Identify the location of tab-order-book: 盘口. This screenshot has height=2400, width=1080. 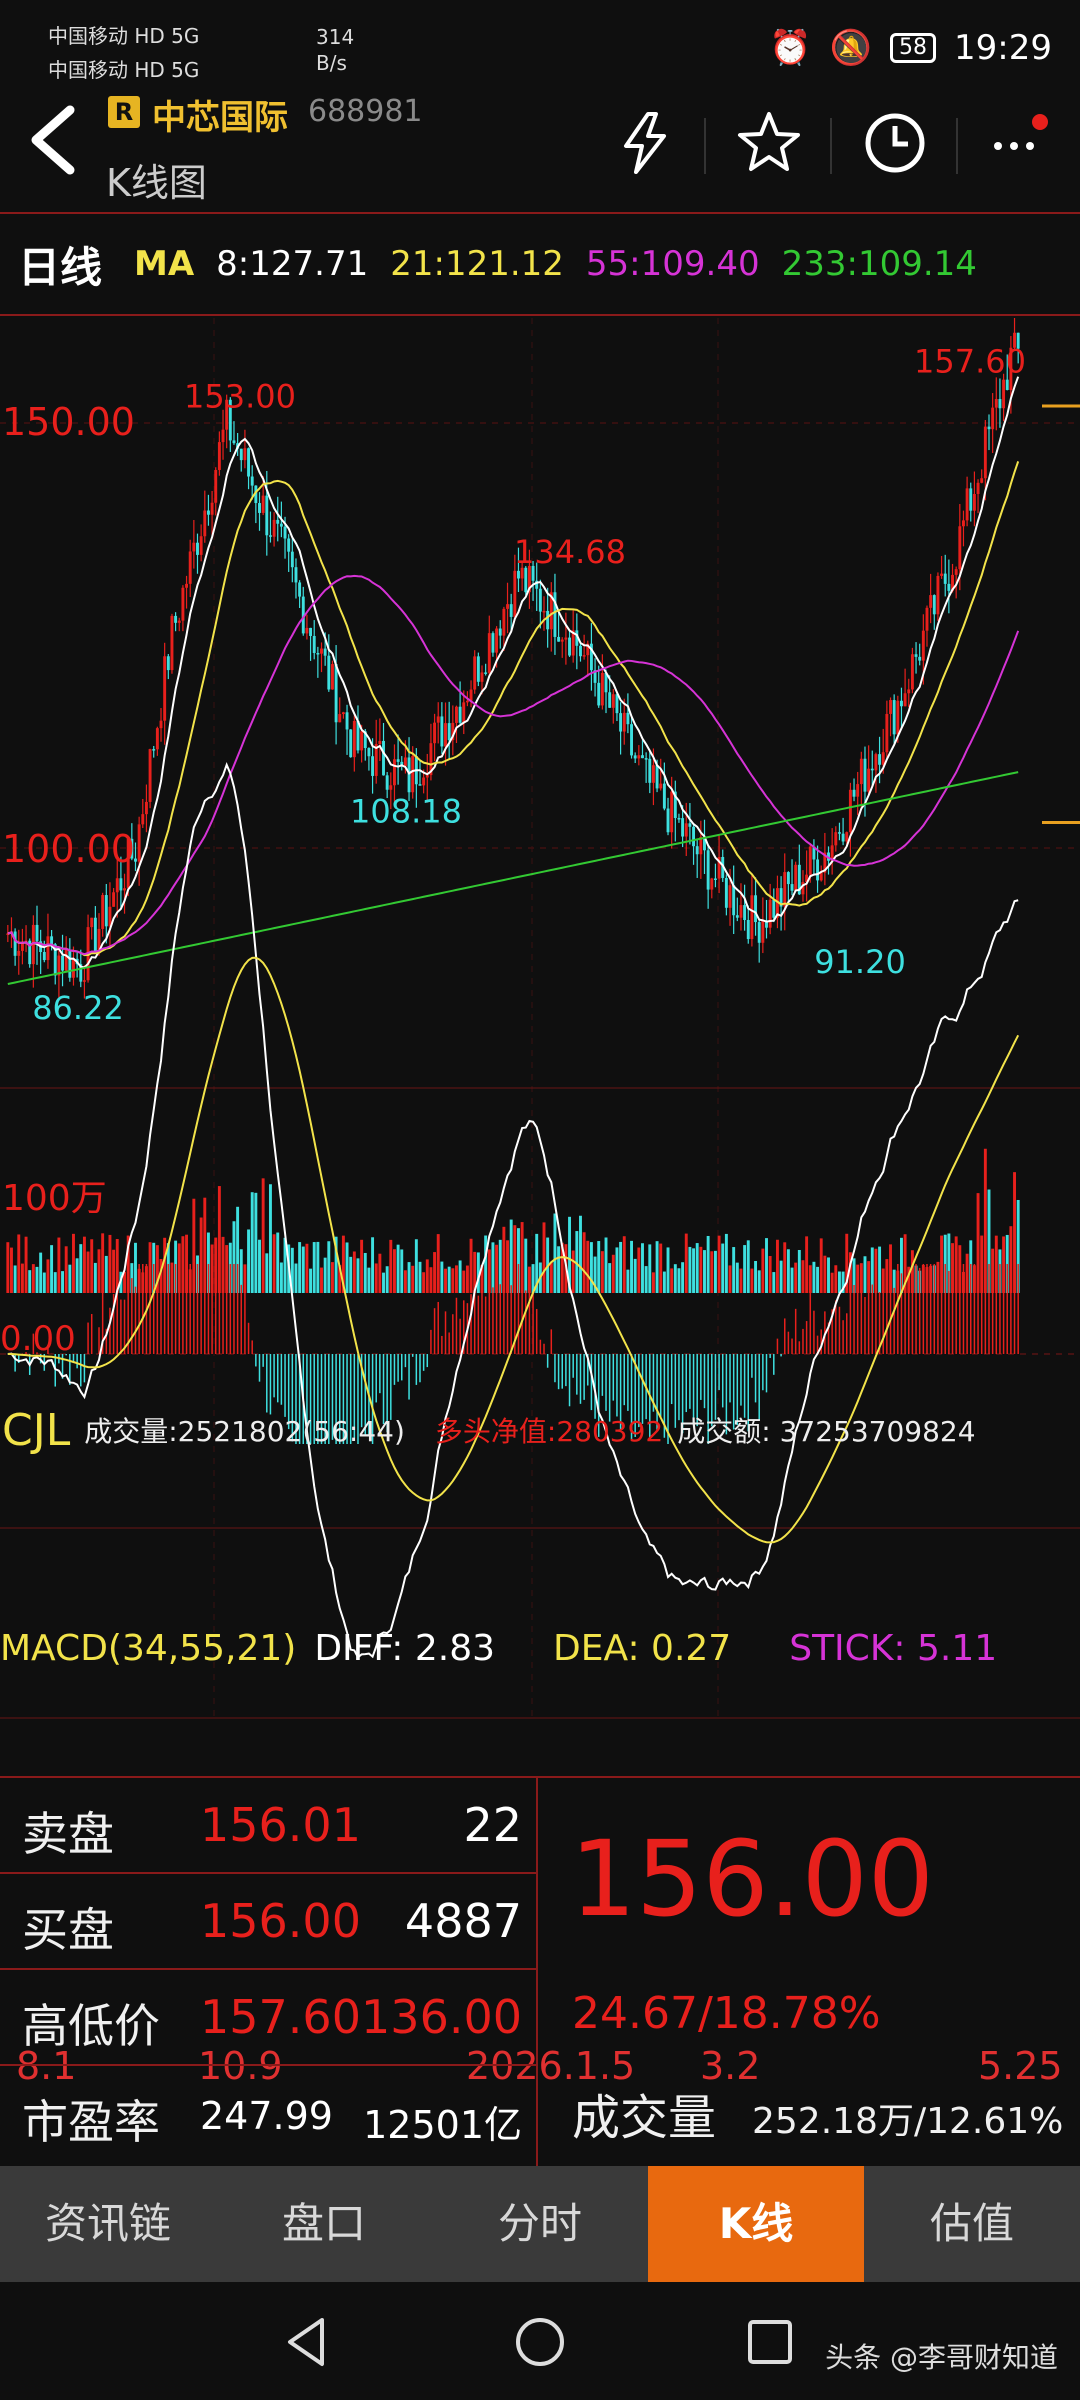
(324, 2224).